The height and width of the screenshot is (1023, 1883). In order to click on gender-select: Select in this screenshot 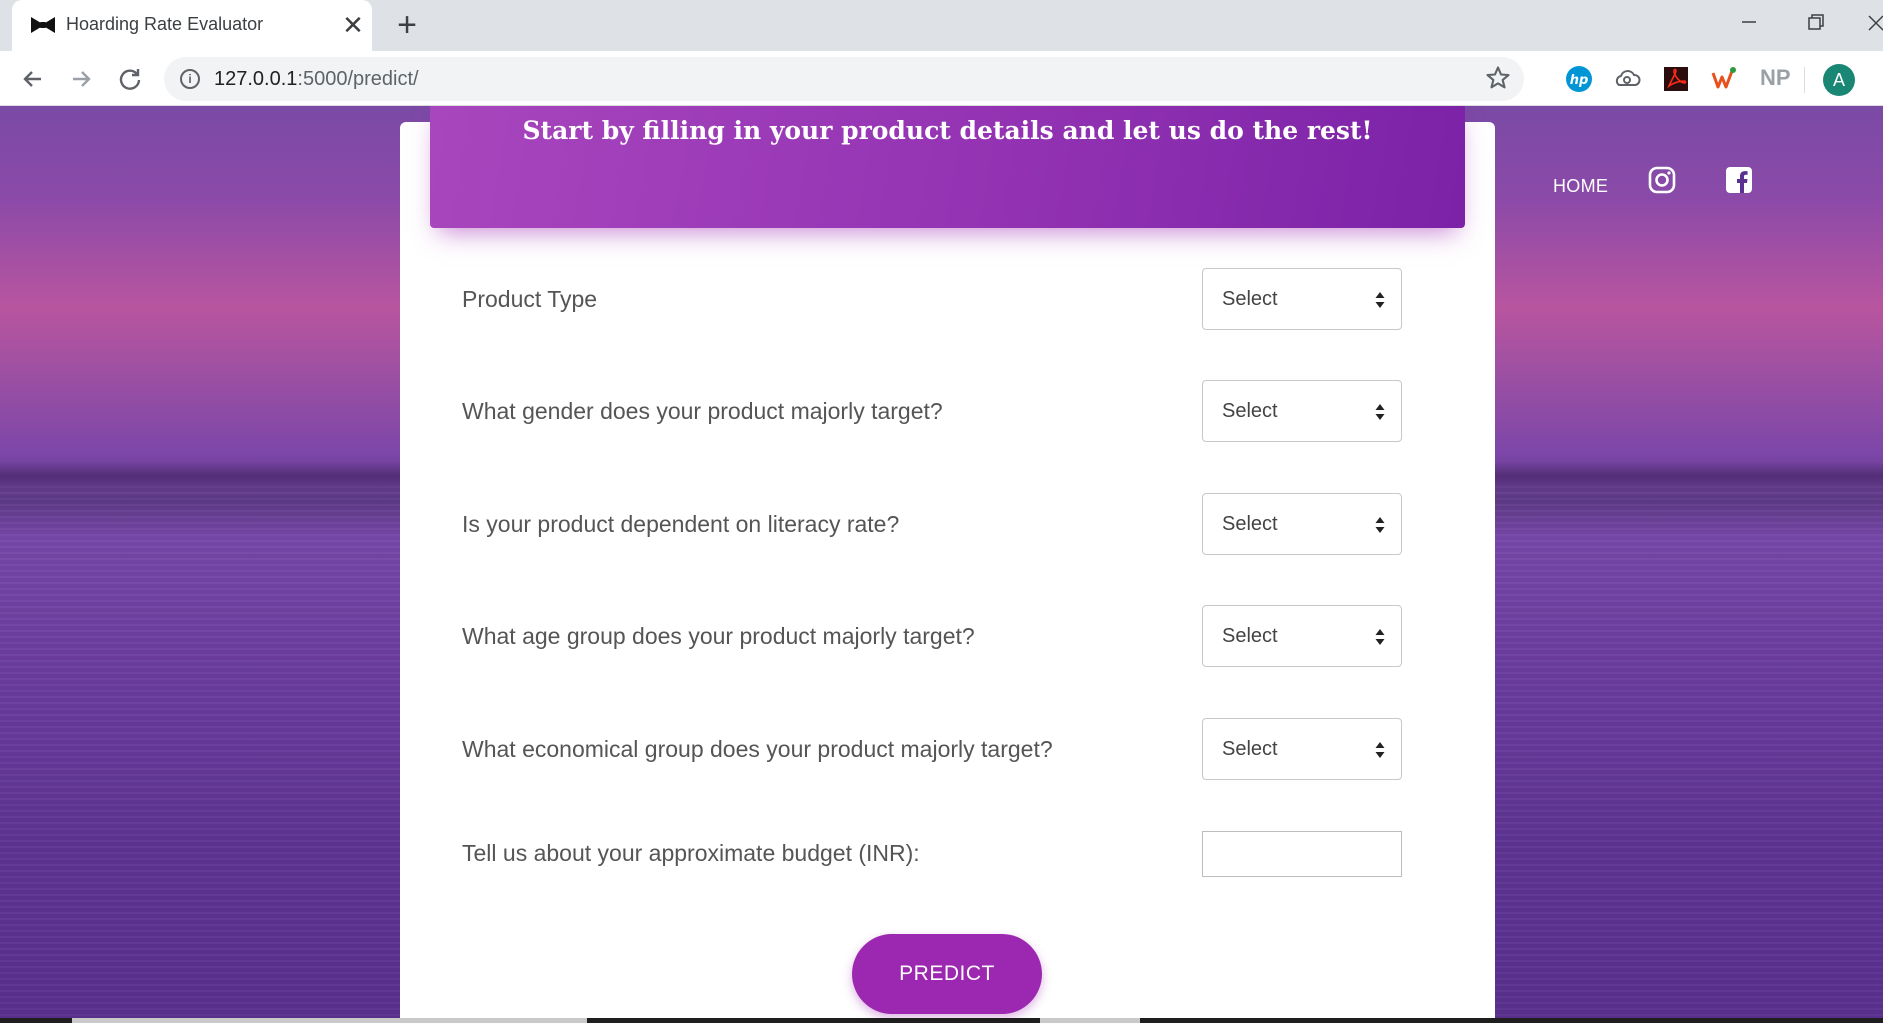, I will do `click(1302, 411)`.